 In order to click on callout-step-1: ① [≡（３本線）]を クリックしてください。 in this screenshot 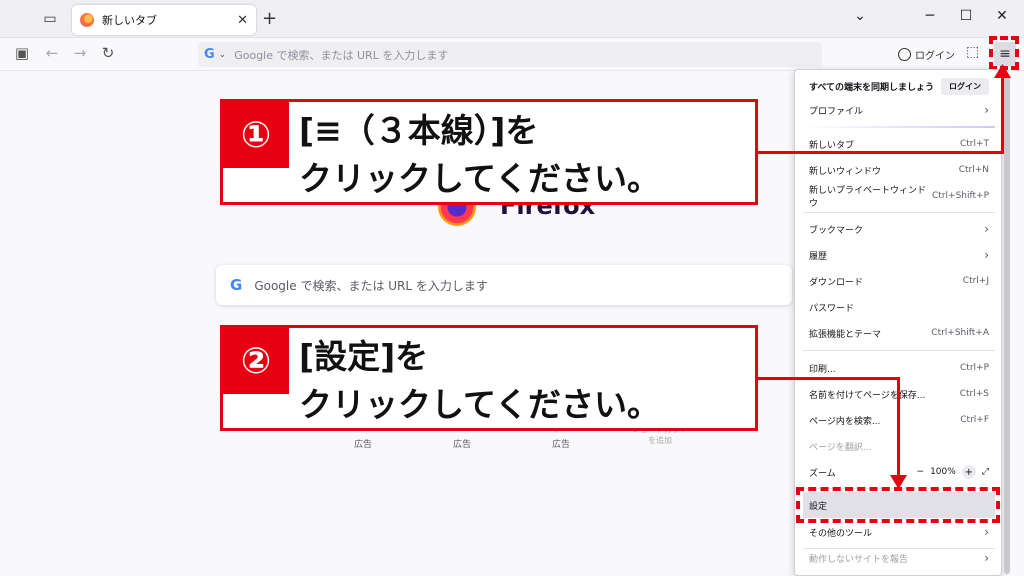, I will do `click(489, 152)`.